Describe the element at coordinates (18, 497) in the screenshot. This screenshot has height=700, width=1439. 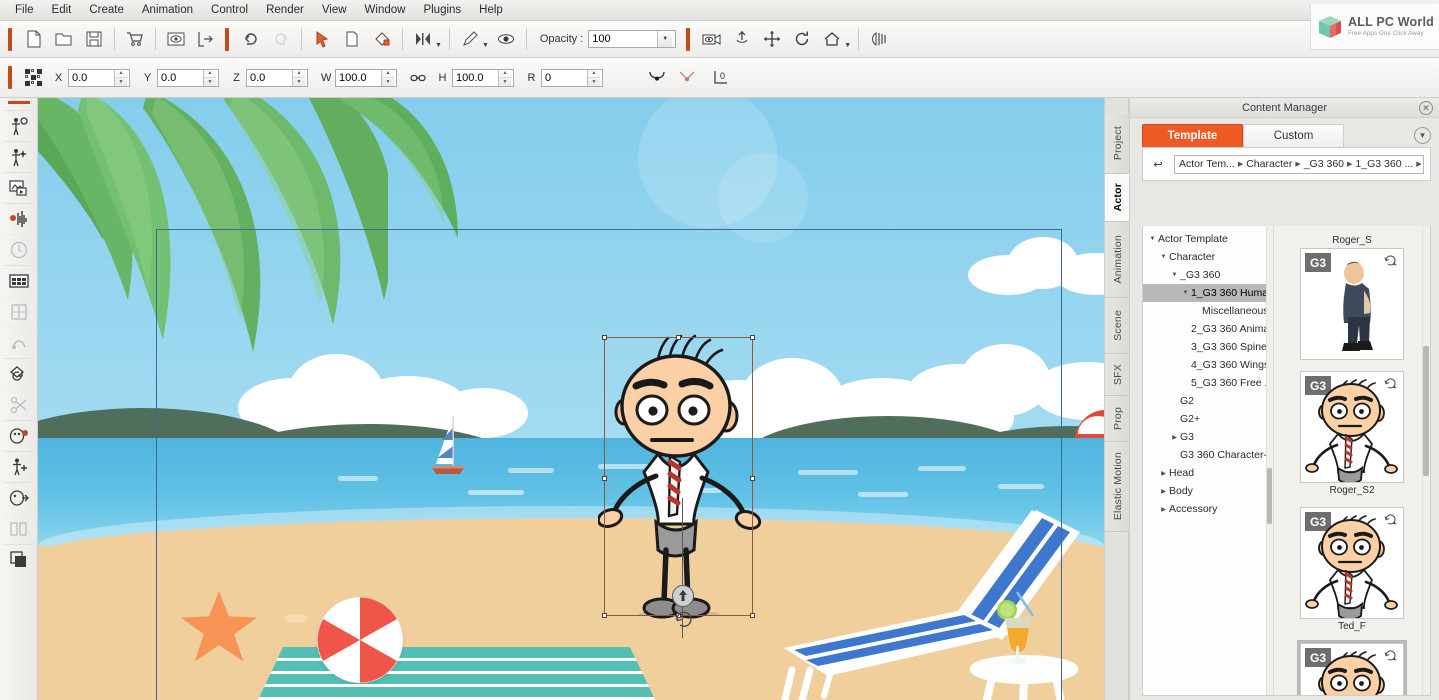
I see `head-turn-icon` at that location.